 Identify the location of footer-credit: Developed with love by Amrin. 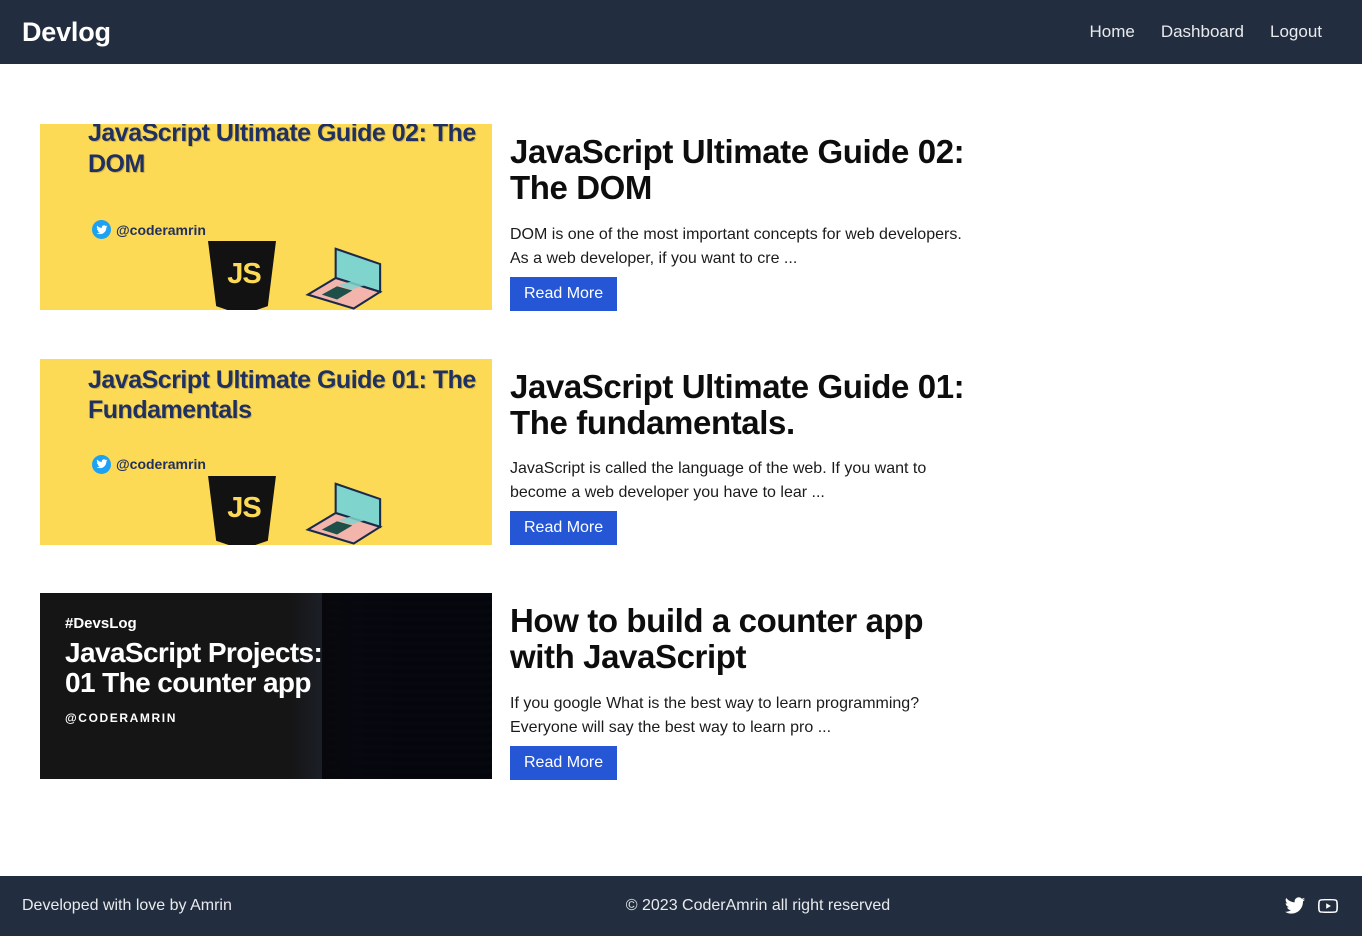
(127, 905).